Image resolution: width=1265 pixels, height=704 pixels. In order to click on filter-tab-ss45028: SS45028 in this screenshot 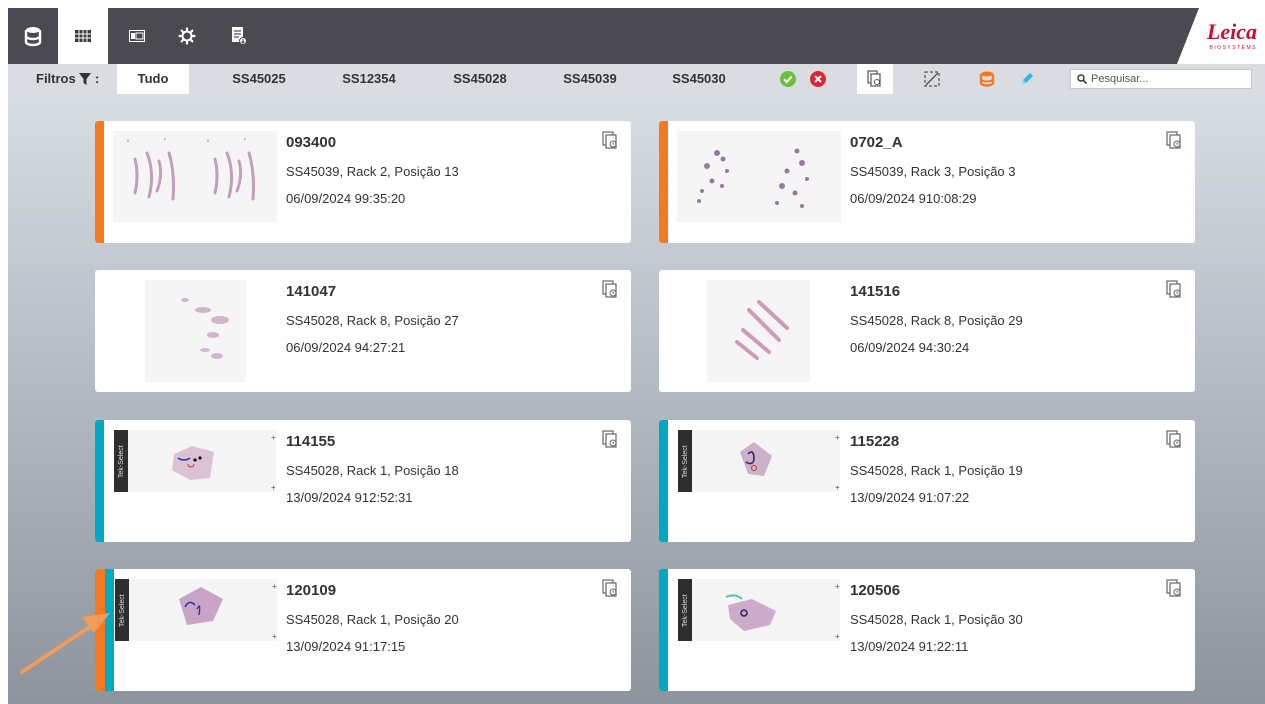, I will do `click(480, 79)`.